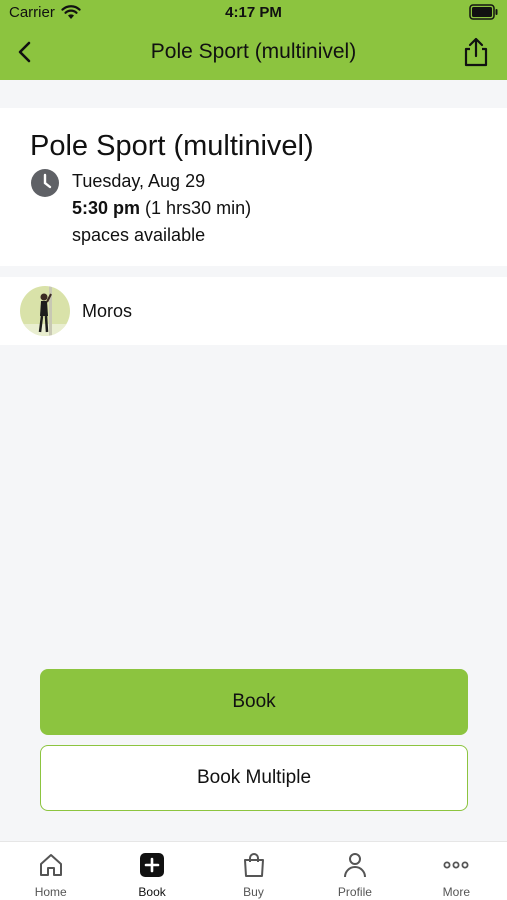 This screenshot has height=900, width=507. Describe the element at coordinates (45, 183) in the screenshot. I see `clock-icon` at that location.